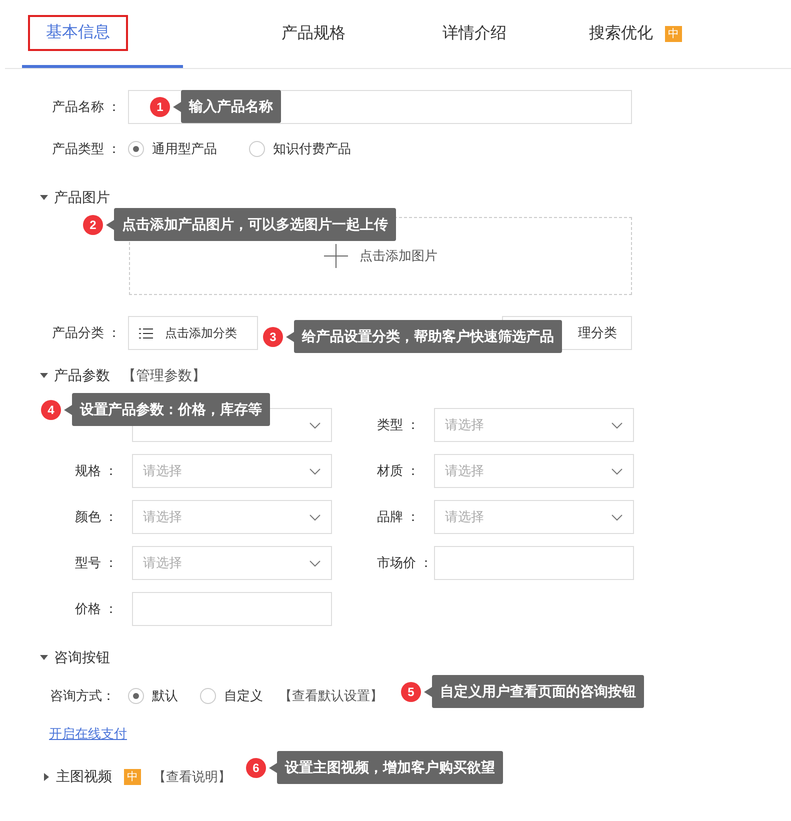 This screenshot has width=791, height=821. What do you see at coordinates (399, 471) in the screenshot?
I see `field-label: 材质 ：` at bounding box center [399, 471].